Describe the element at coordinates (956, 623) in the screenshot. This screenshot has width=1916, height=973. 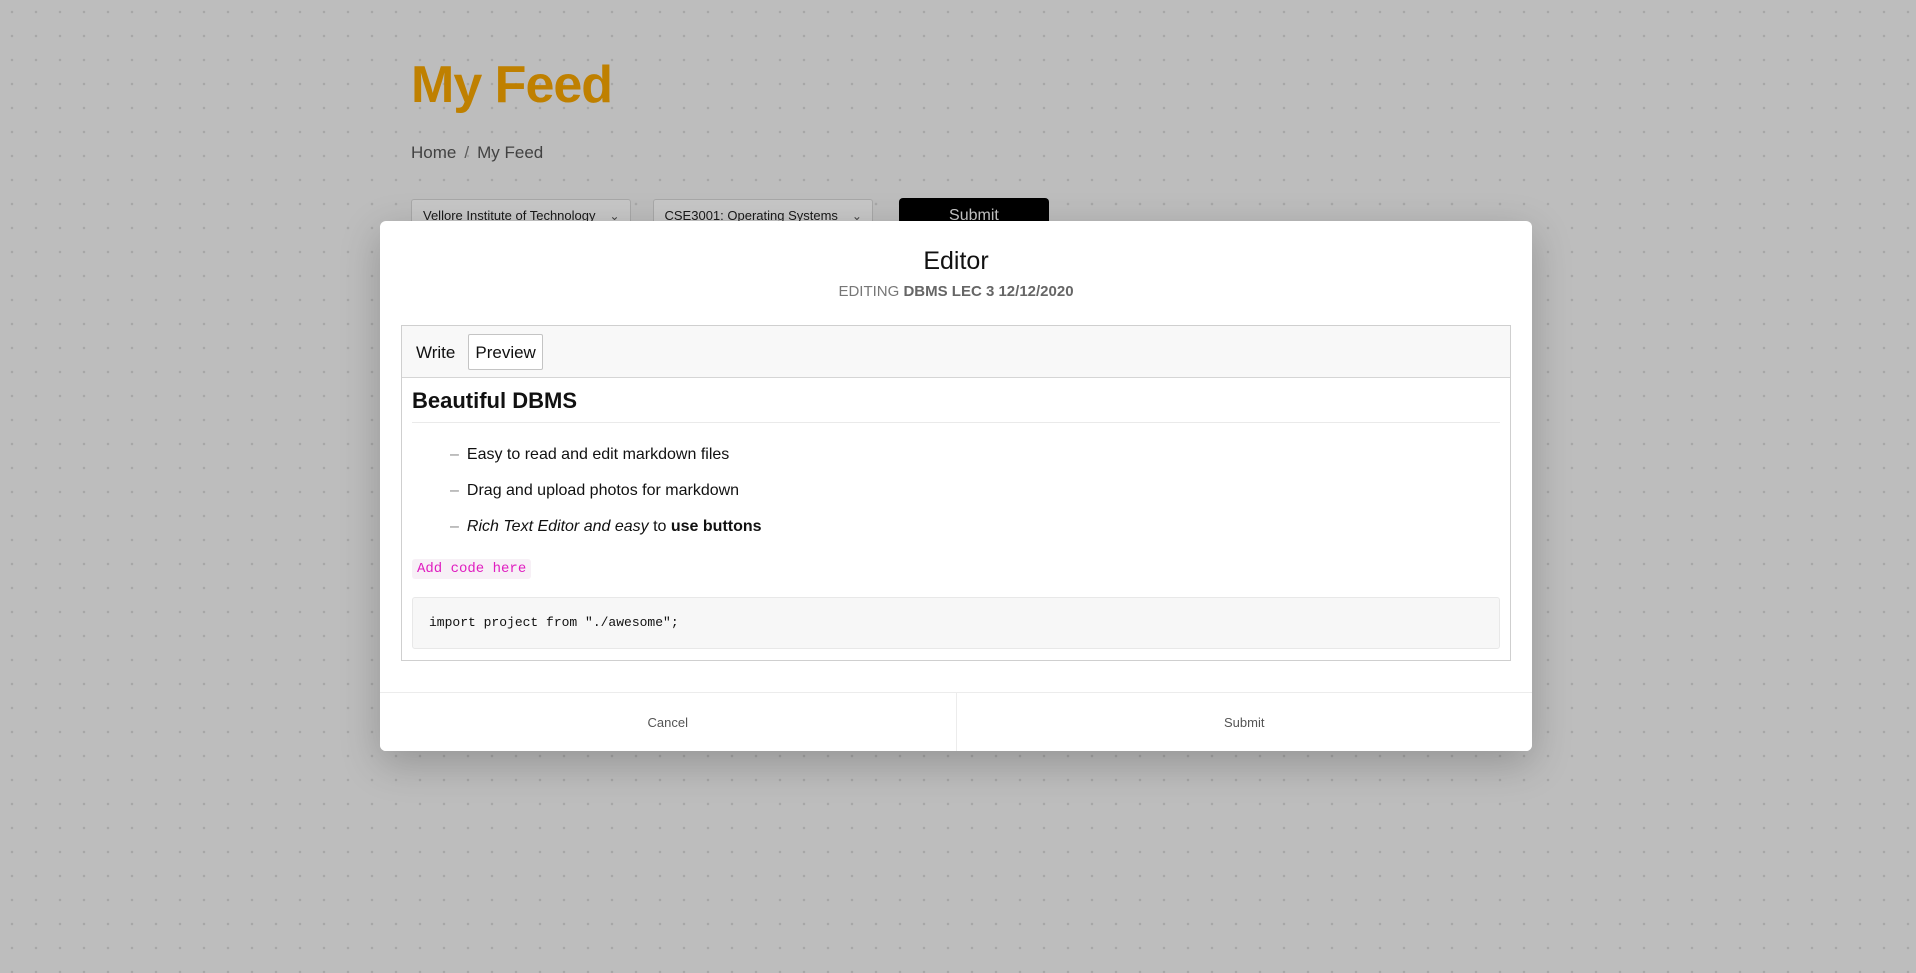
I see `code-block: import project from "./awesome";` at that location.